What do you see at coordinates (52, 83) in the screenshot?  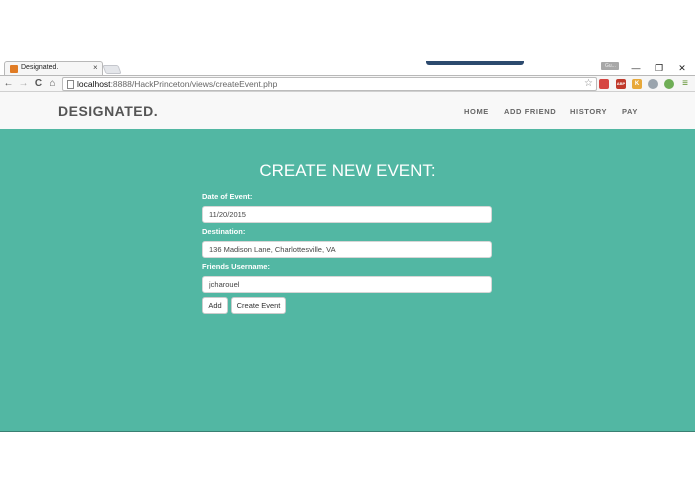 I see `home-icon: ⌂` at bounding box center [52, 83].